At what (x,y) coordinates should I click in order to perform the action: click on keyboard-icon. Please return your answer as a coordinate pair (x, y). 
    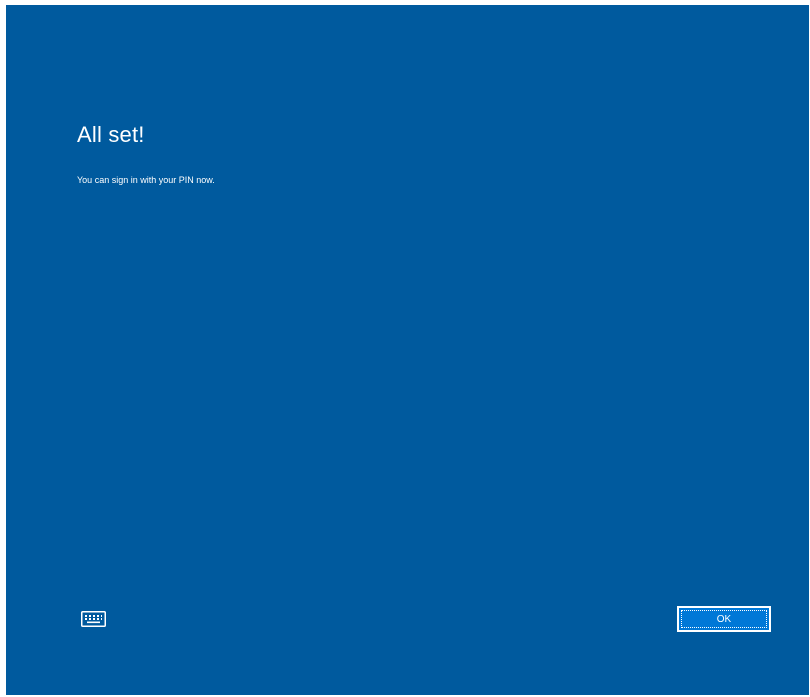
    Looking at the image, I should click on (93, 619).